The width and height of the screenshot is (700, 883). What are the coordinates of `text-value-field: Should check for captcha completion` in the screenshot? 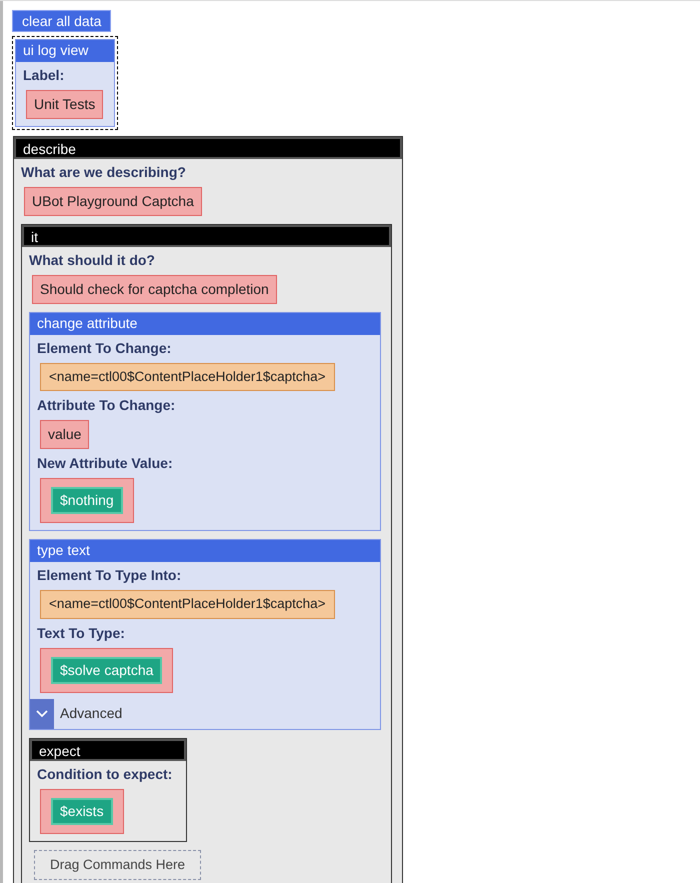 It's located at (154, 289).